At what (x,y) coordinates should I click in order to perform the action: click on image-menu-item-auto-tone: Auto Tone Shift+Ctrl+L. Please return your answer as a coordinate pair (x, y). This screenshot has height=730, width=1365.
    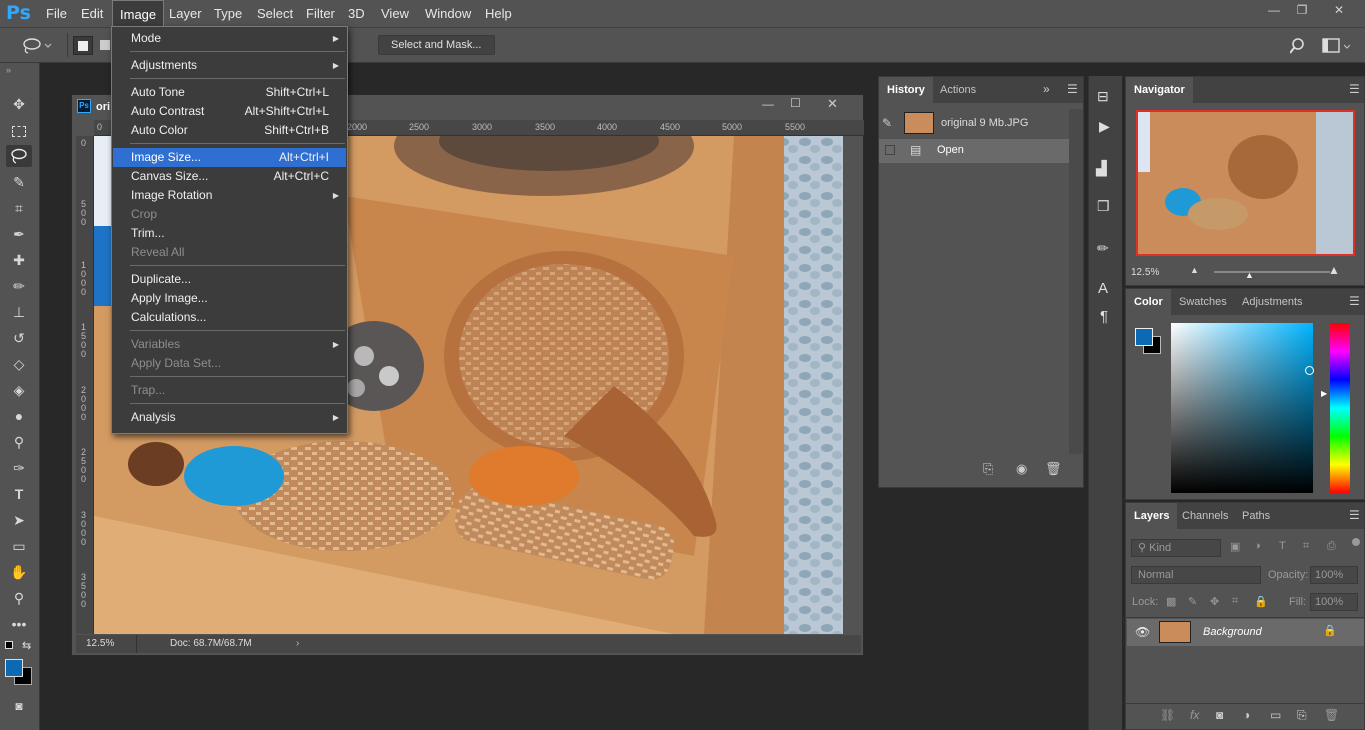
    Looking at the image, I should click on (229, 92).